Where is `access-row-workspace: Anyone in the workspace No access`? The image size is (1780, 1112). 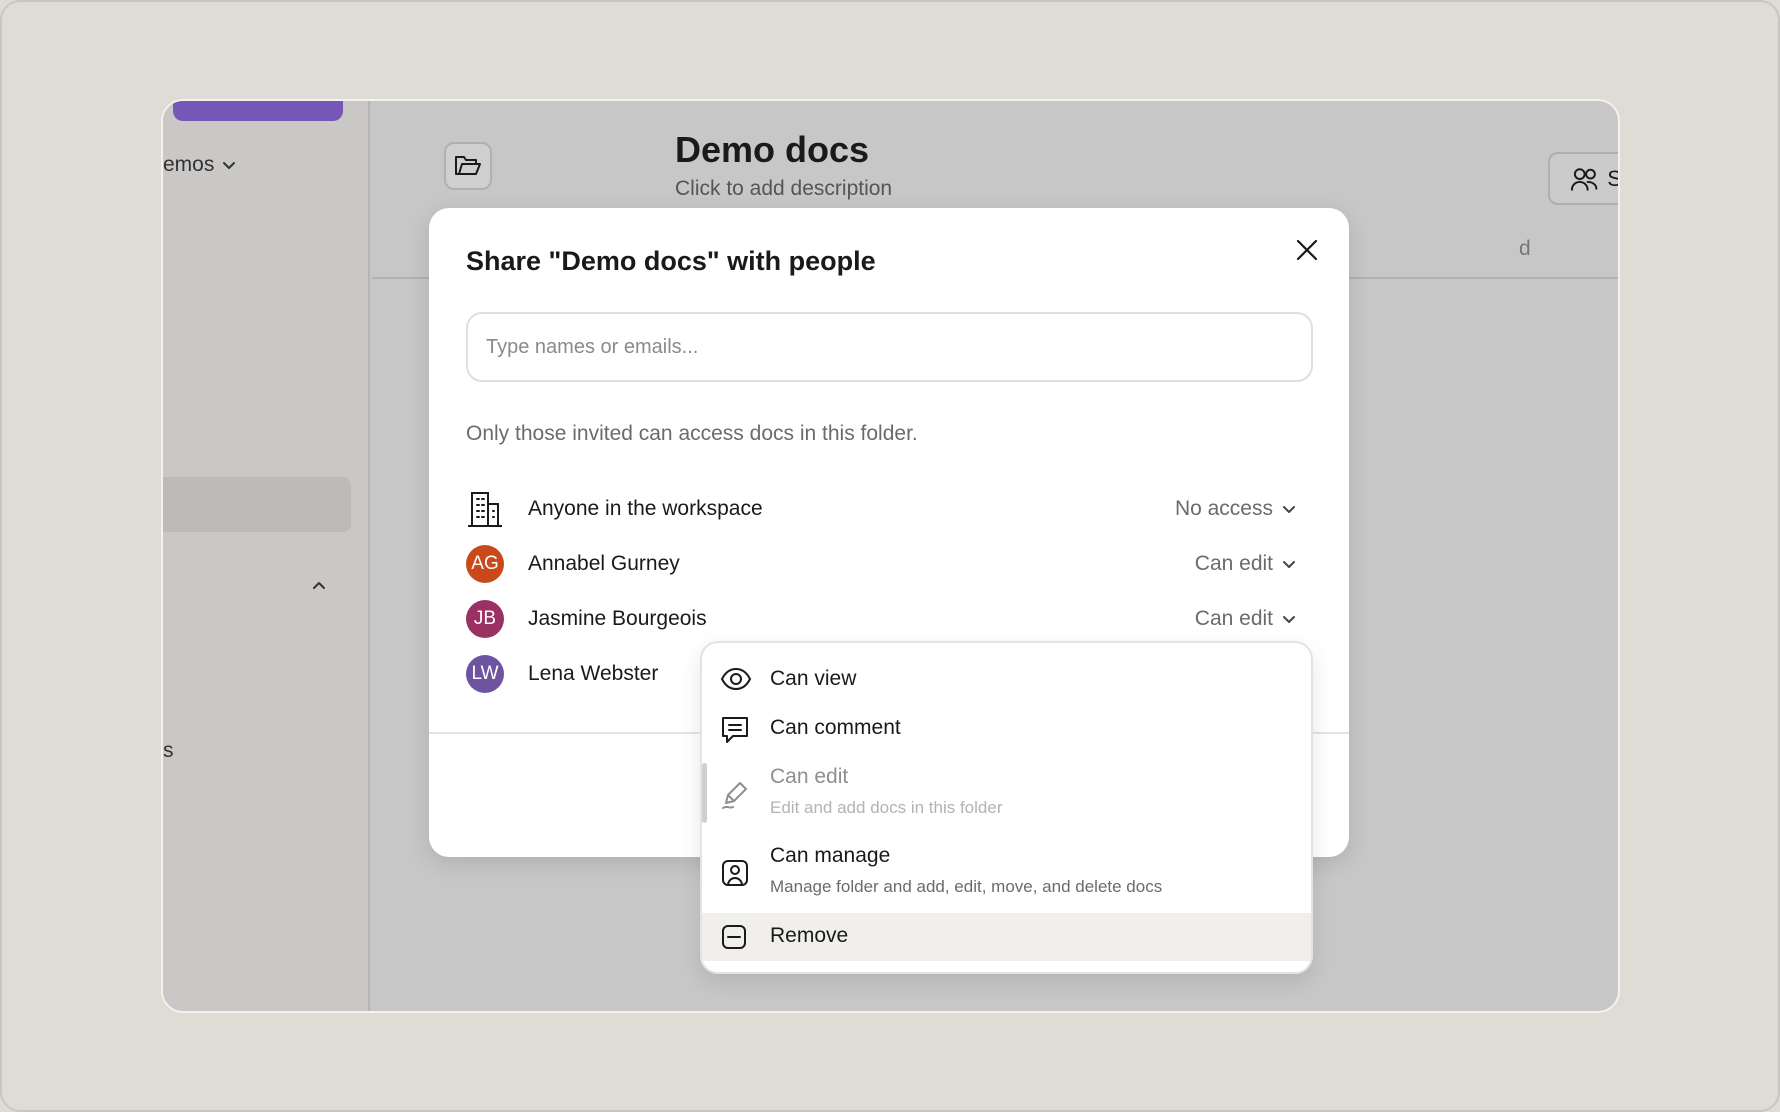
access-row-workspace: Anyone in the workspace No access is located at coordinates (889, 509).